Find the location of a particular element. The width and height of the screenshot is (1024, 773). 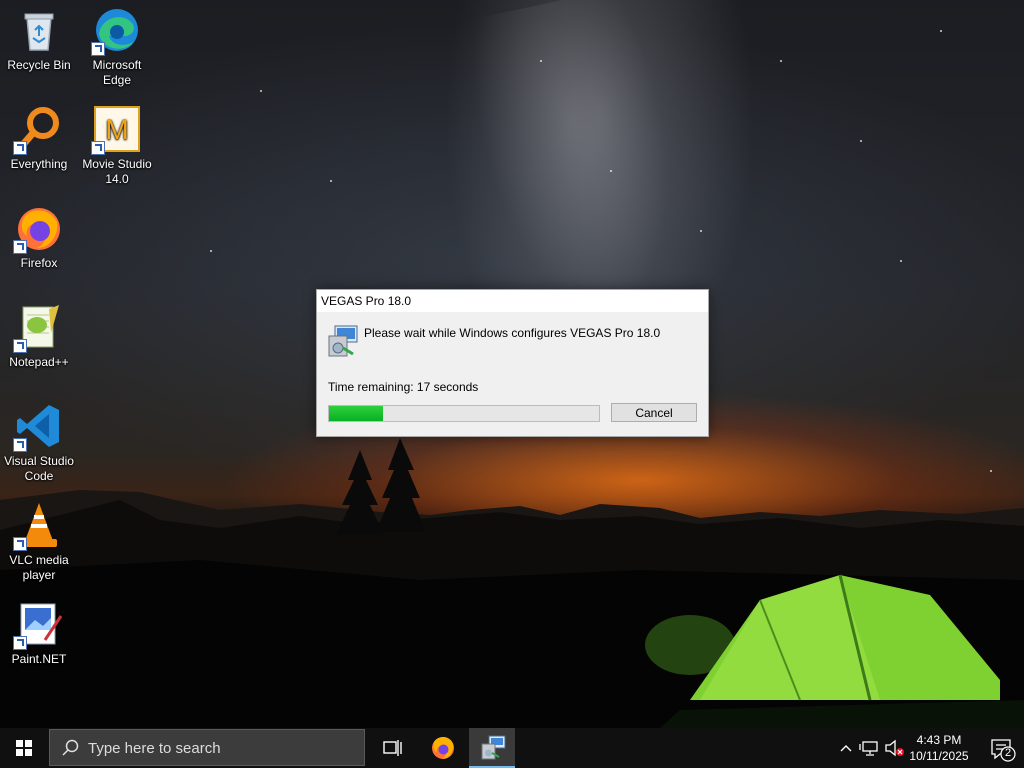

desktop-icon-recycle-bin: Recycle Bin is located at coordinates (39, 39).